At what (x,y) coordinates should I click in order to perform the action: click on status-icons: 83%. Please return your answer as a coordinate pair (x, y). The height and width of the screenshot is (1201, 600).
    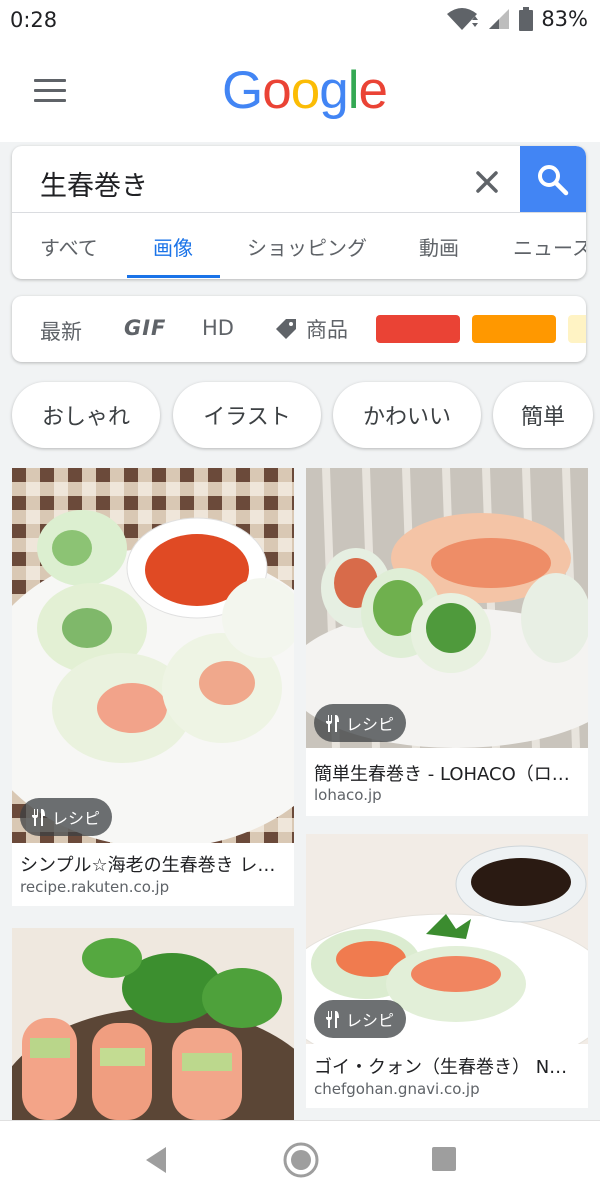
    Looking at the image, I should click on (516, 19).